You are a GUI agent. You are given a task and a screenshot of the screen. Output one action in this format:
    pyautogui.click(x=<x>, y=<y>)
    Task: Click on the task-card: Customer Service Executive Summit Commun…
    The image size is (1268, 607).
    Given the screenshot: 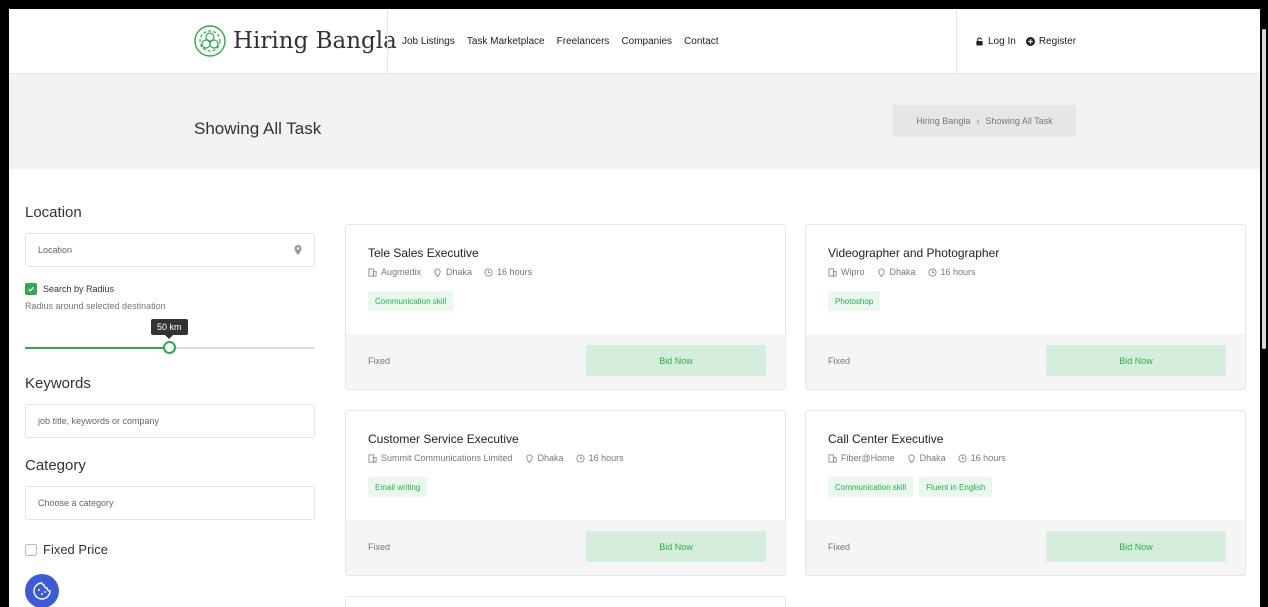 What is the action you would take?
    pyautogui.click(x=565, y=493)
    